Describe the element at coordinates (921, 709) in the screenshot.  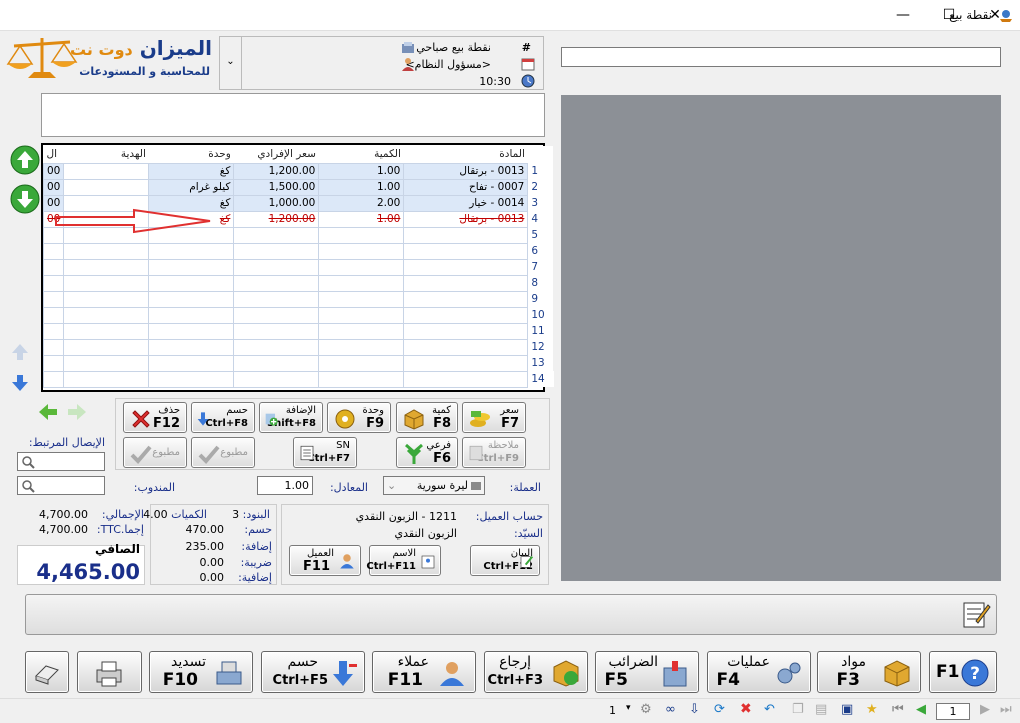
I see `prev-page-icon: ◀` at that location.